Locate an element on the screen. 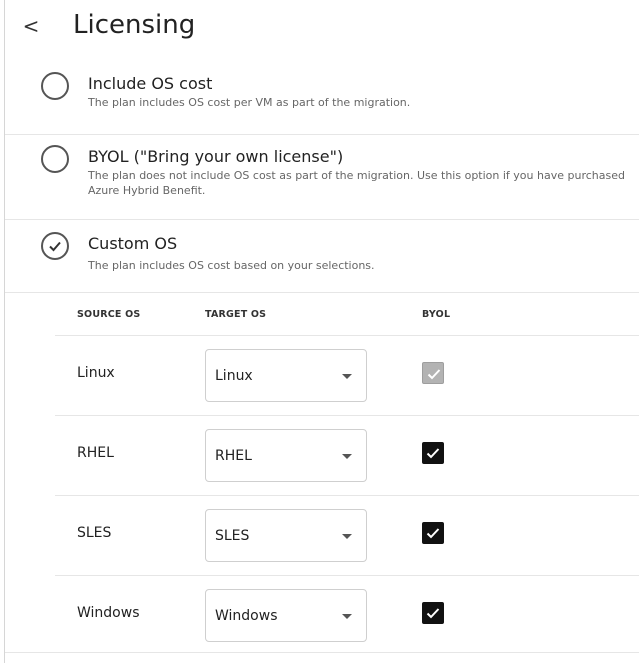 Image resolution: width=639 pixels, height=663 pixels. dropdown-value: RHEL is located at coordinates (233, 456).